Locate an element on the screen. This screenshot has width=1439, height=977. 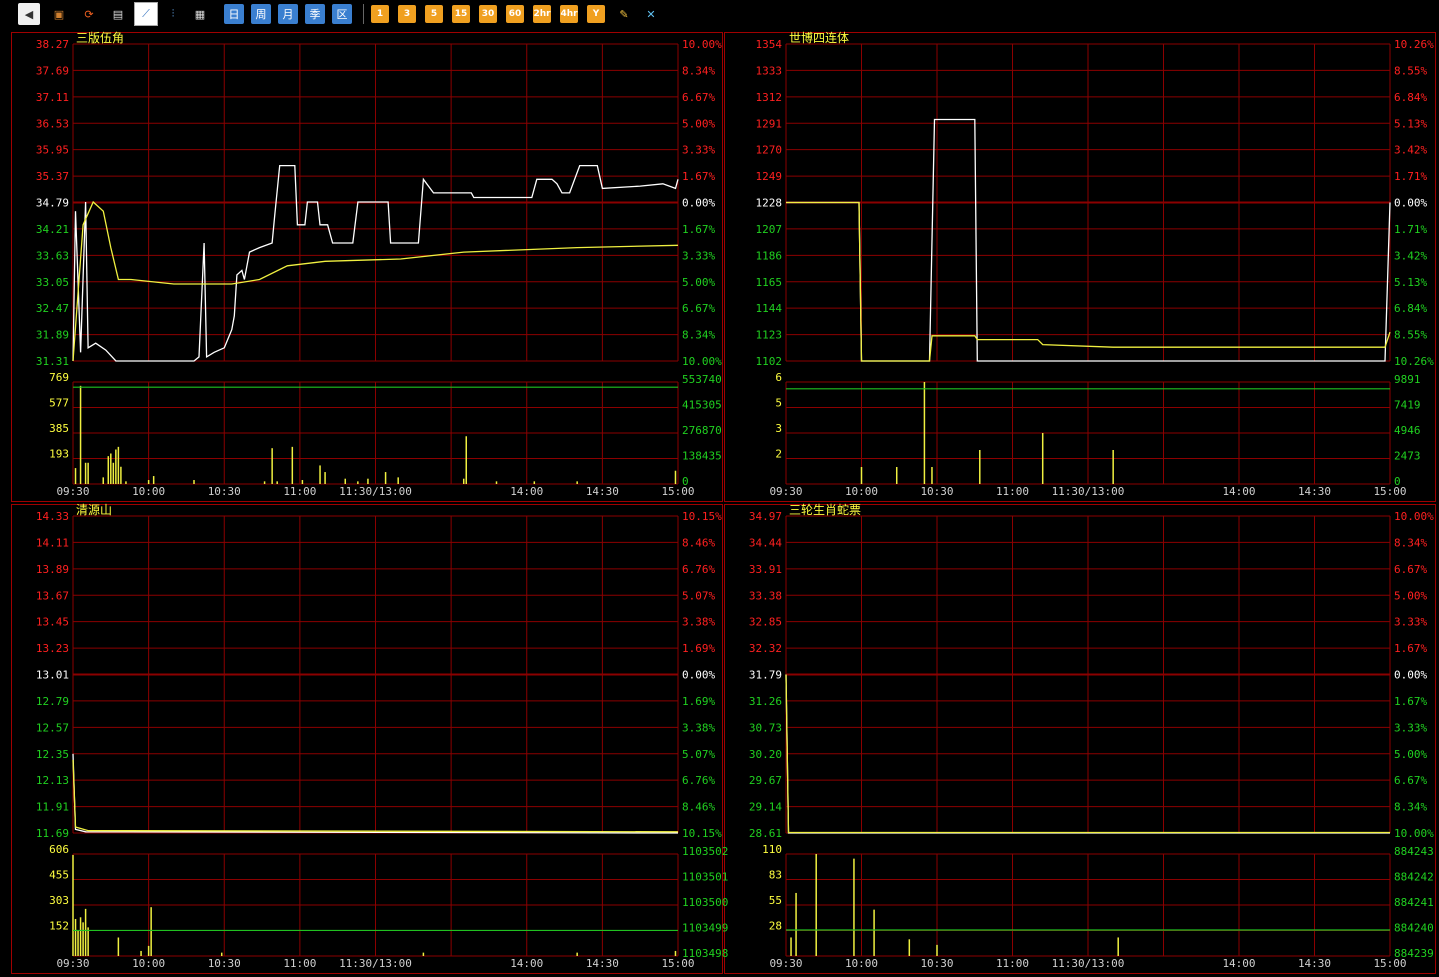
volume-tick-label: 577 is located at coordinates (59, 403).